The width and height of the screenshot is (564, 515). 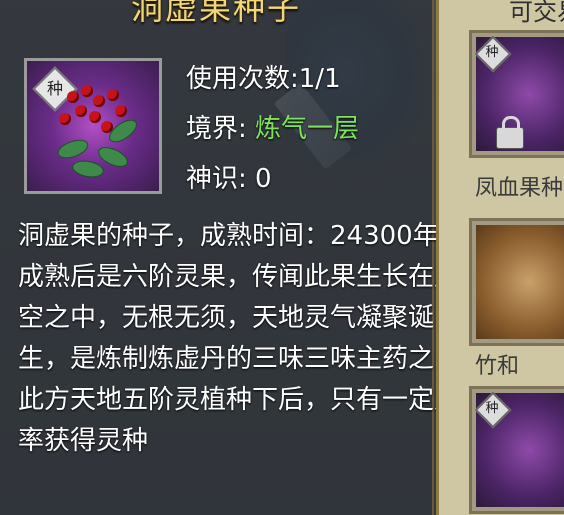 I want to click on item-title: 洞虚果种子, so click(x=215, y=13).